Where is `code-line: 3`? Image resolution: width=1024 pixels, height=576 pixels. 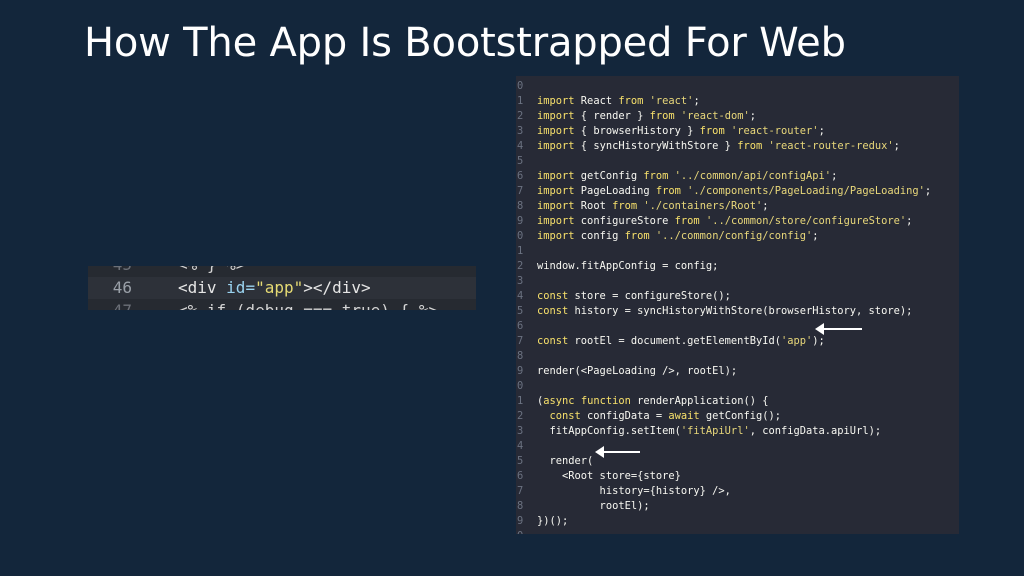
code-line: 3 is located at coordinates (737, 281).